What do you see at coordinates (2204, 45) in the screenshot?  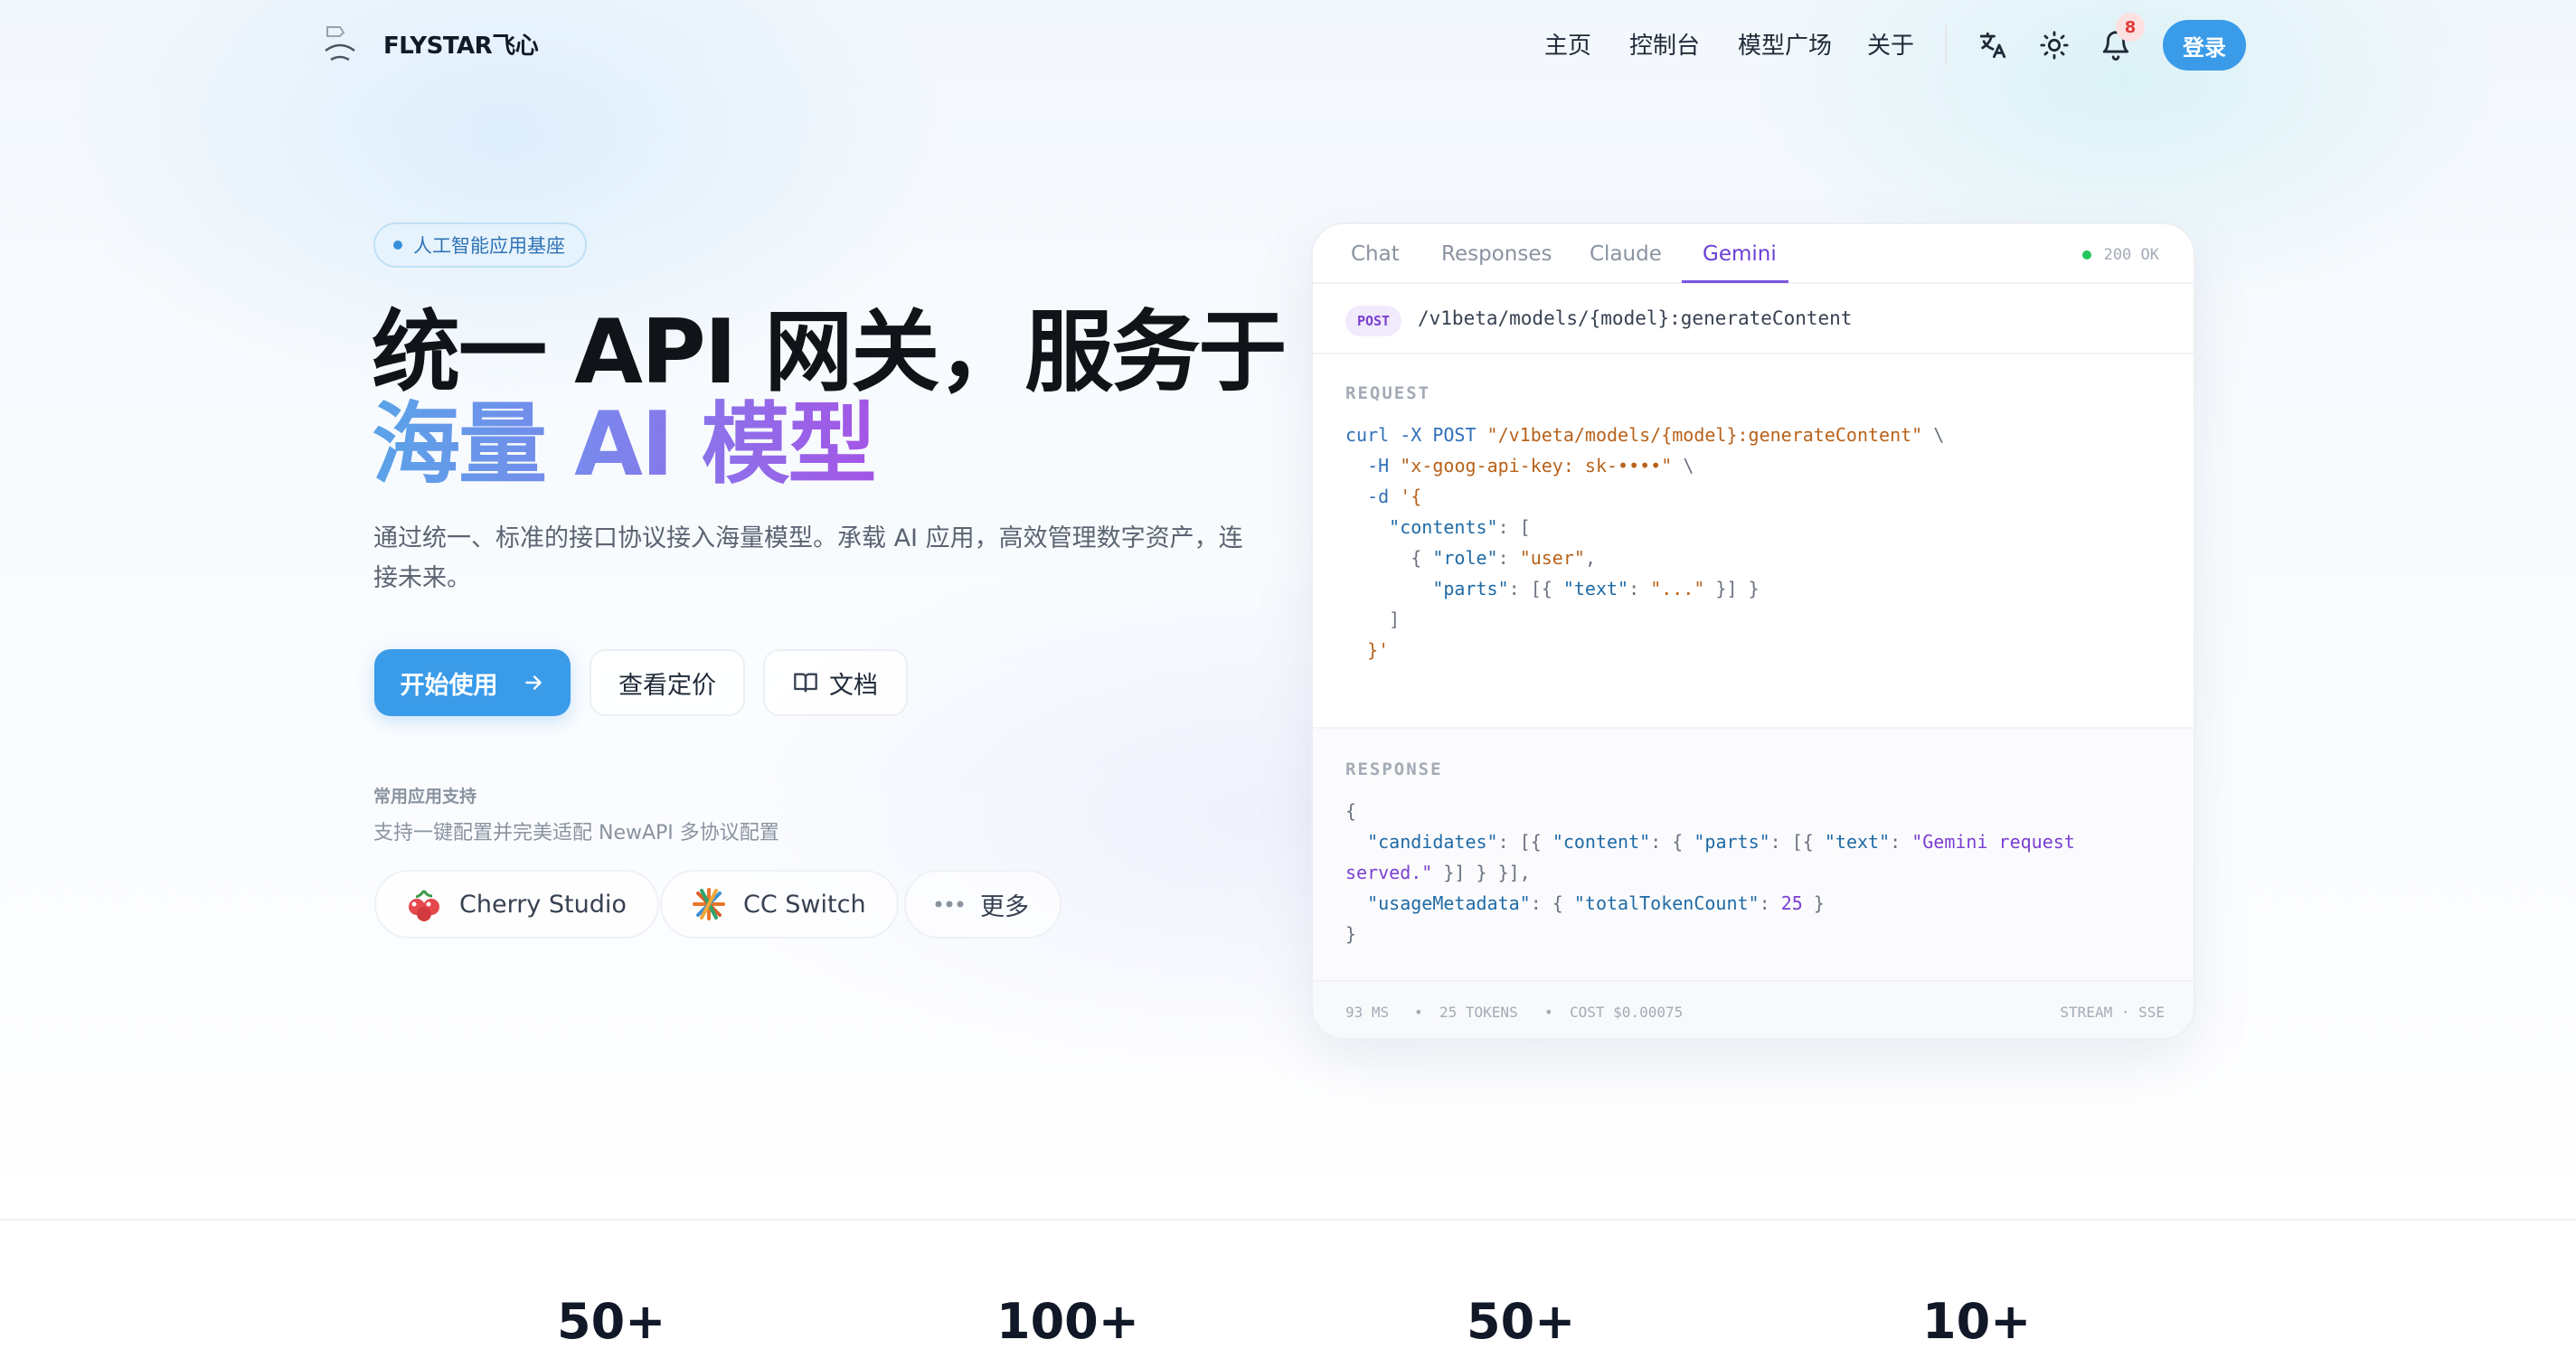 I see `login-button: 登录` at bounding box center [2204, 45].